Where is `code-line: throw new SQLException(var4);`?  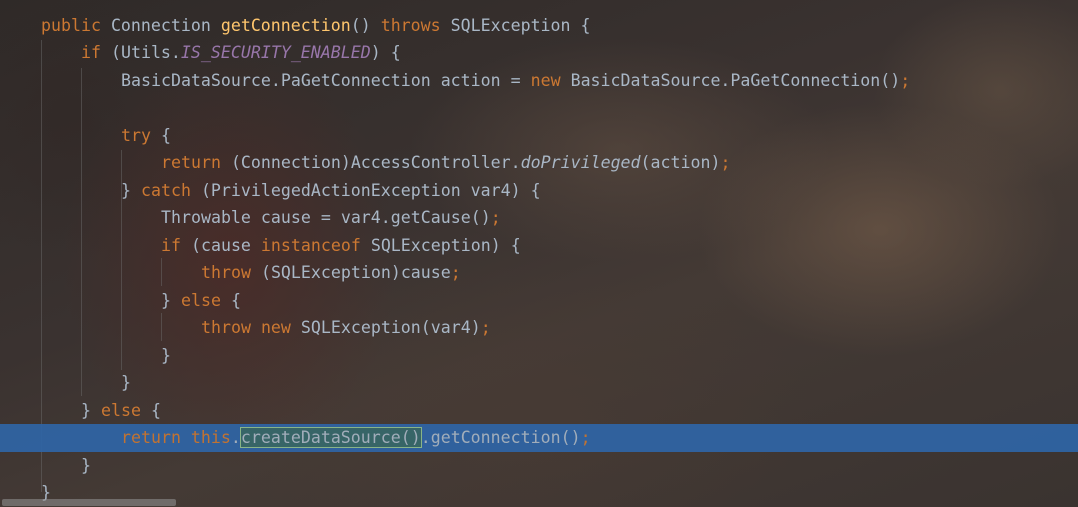 code-line: throw new SQLException(var4); is located at coordinates (539, 328).